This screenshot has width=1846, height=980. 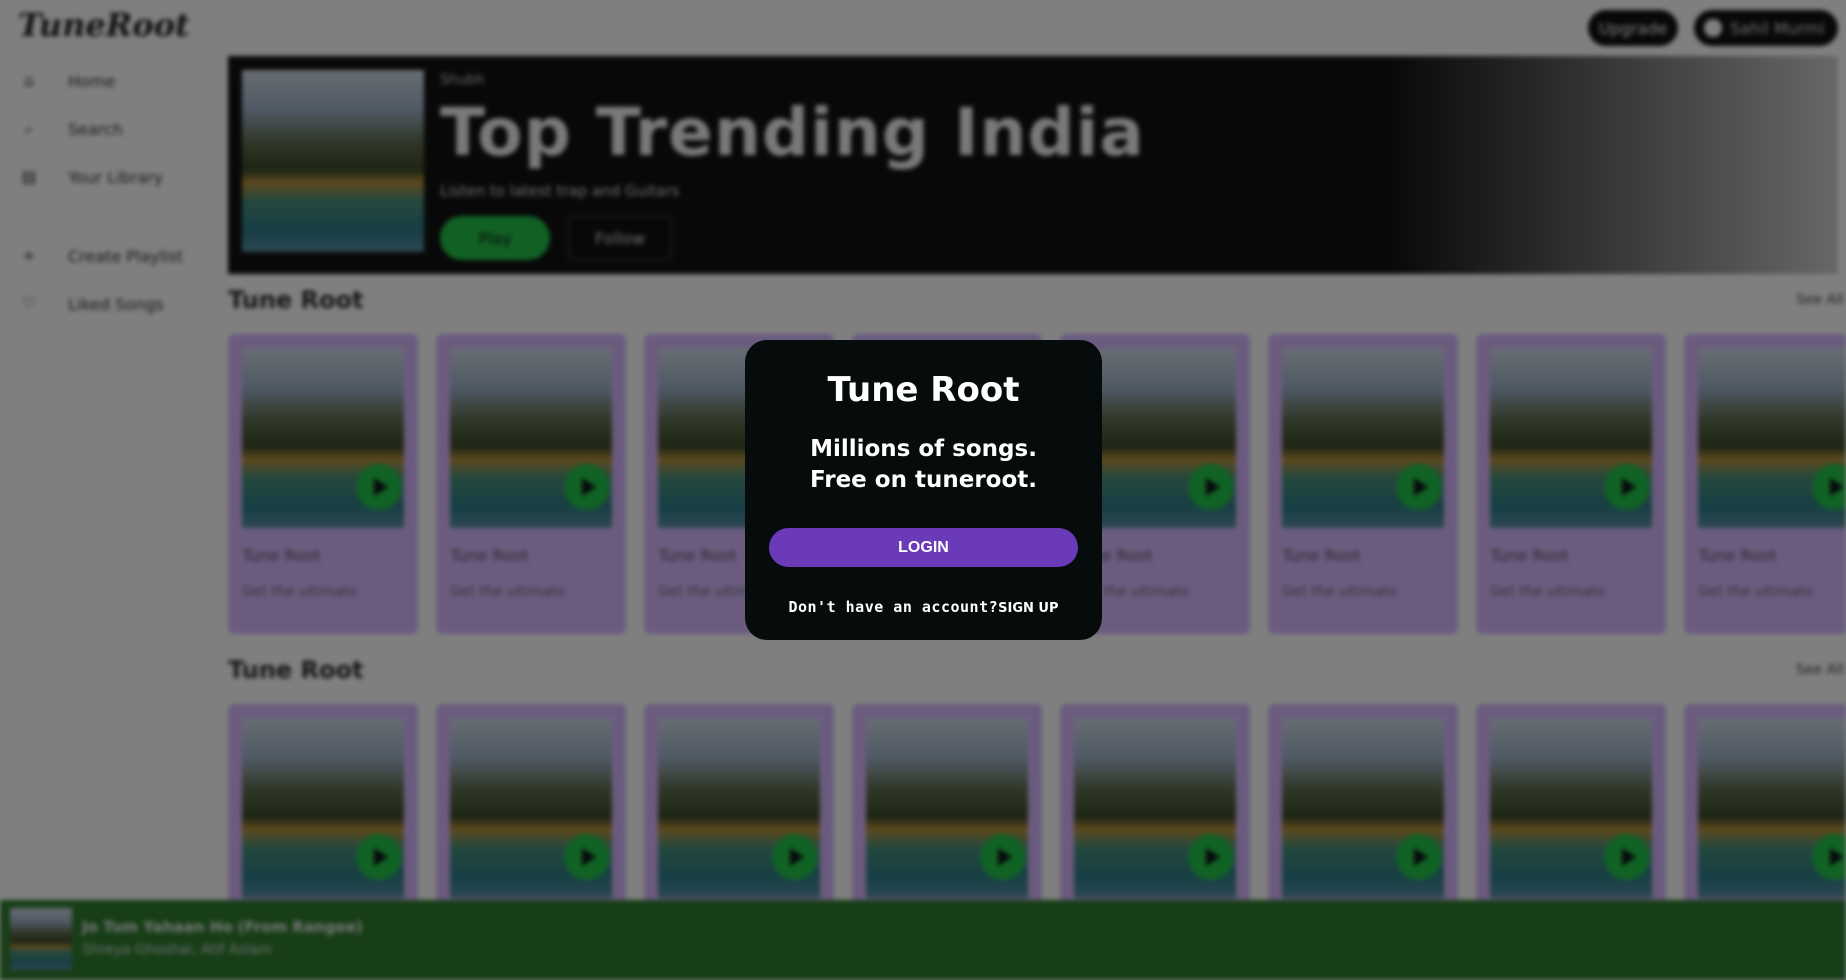 I want to click on login-button: LOGIN, so click(x=923, y=547).